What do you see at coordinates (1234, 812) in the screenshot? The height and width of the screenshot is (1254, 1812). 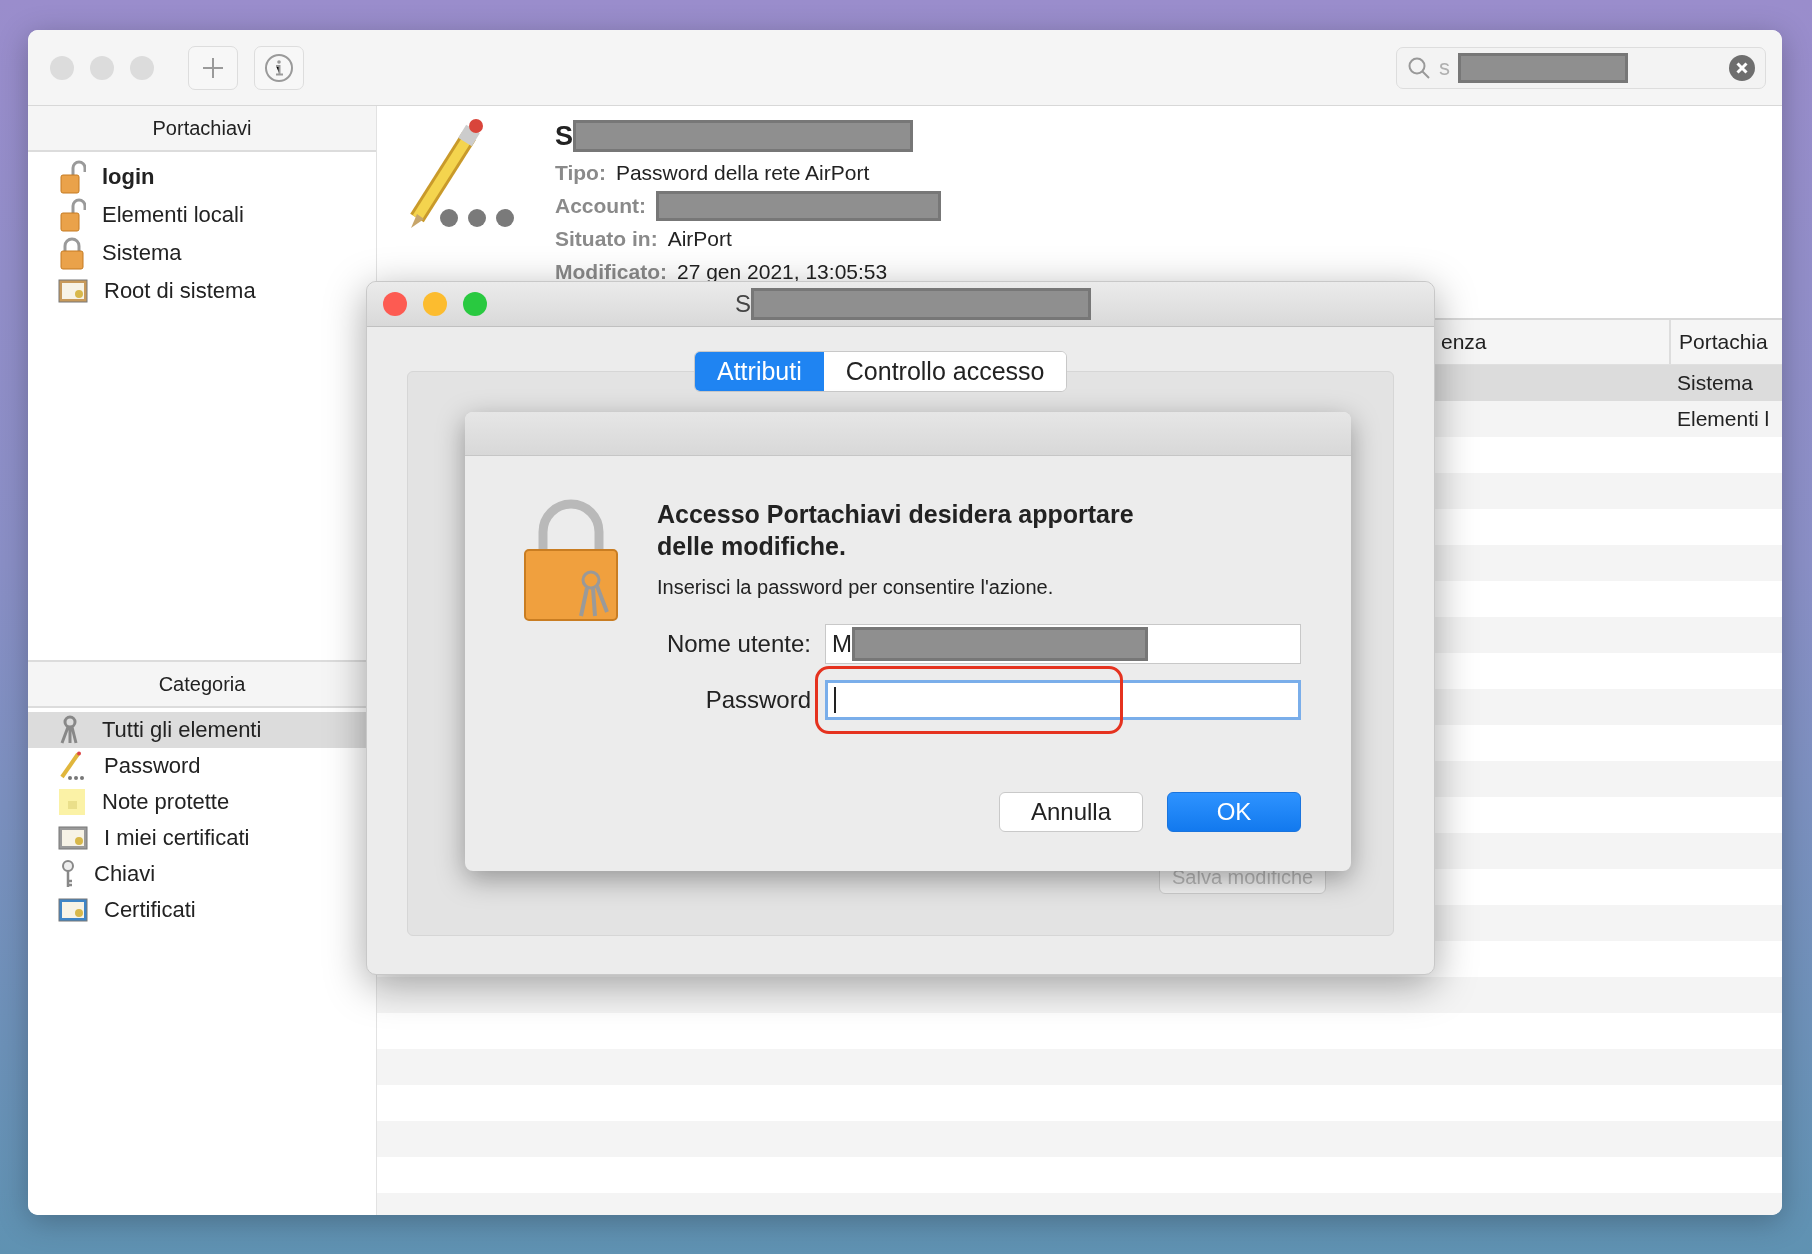 I see `ok-button: OK` at bounding box center [1234, 812].